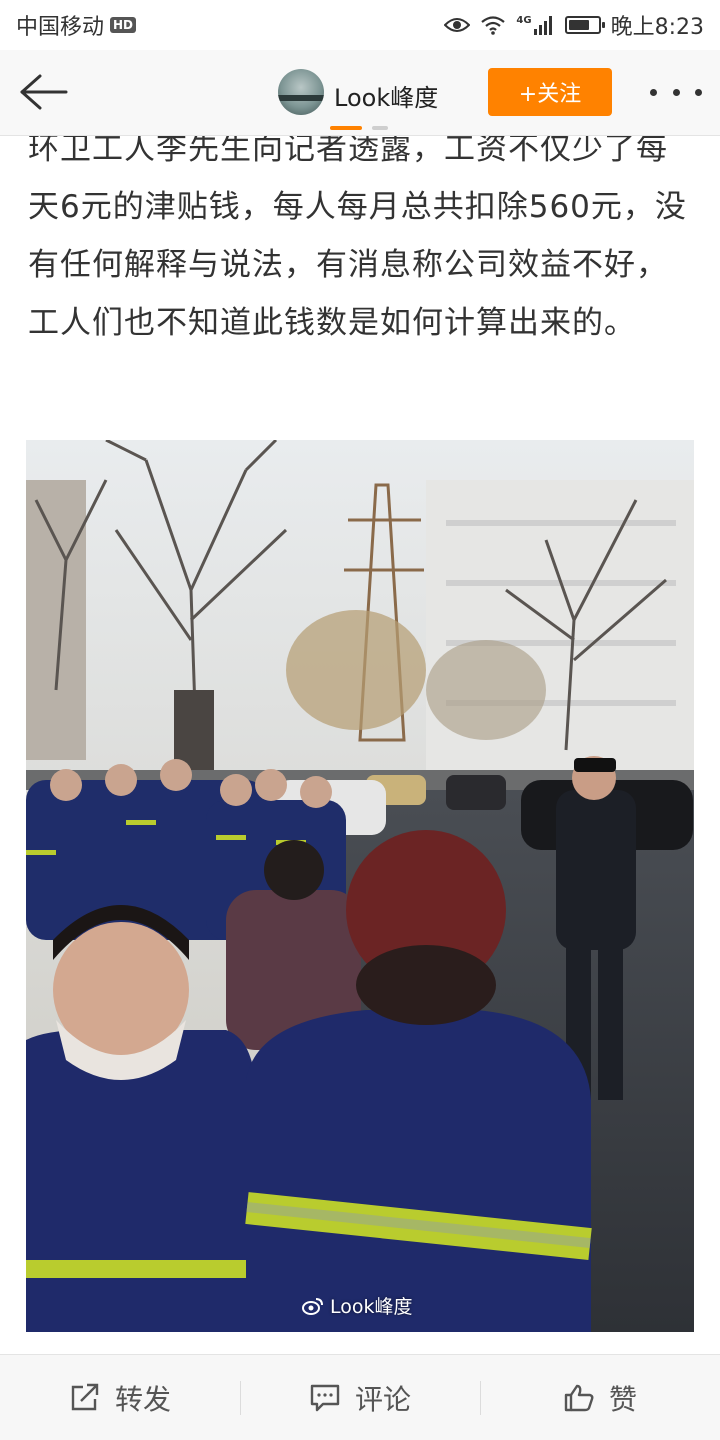 This screenshot has width=720, height=1440. I want to click on photo-watermark: Look峰度, so click(357, 1305).